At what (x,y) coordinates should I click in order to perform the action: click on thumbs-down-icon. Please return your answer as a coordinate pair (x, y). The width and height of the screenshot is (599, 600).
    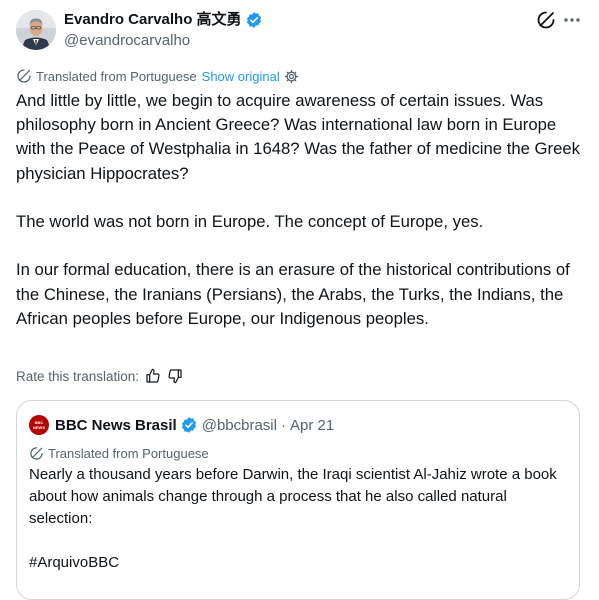
    Looking at the image, I should click on (175, 376).